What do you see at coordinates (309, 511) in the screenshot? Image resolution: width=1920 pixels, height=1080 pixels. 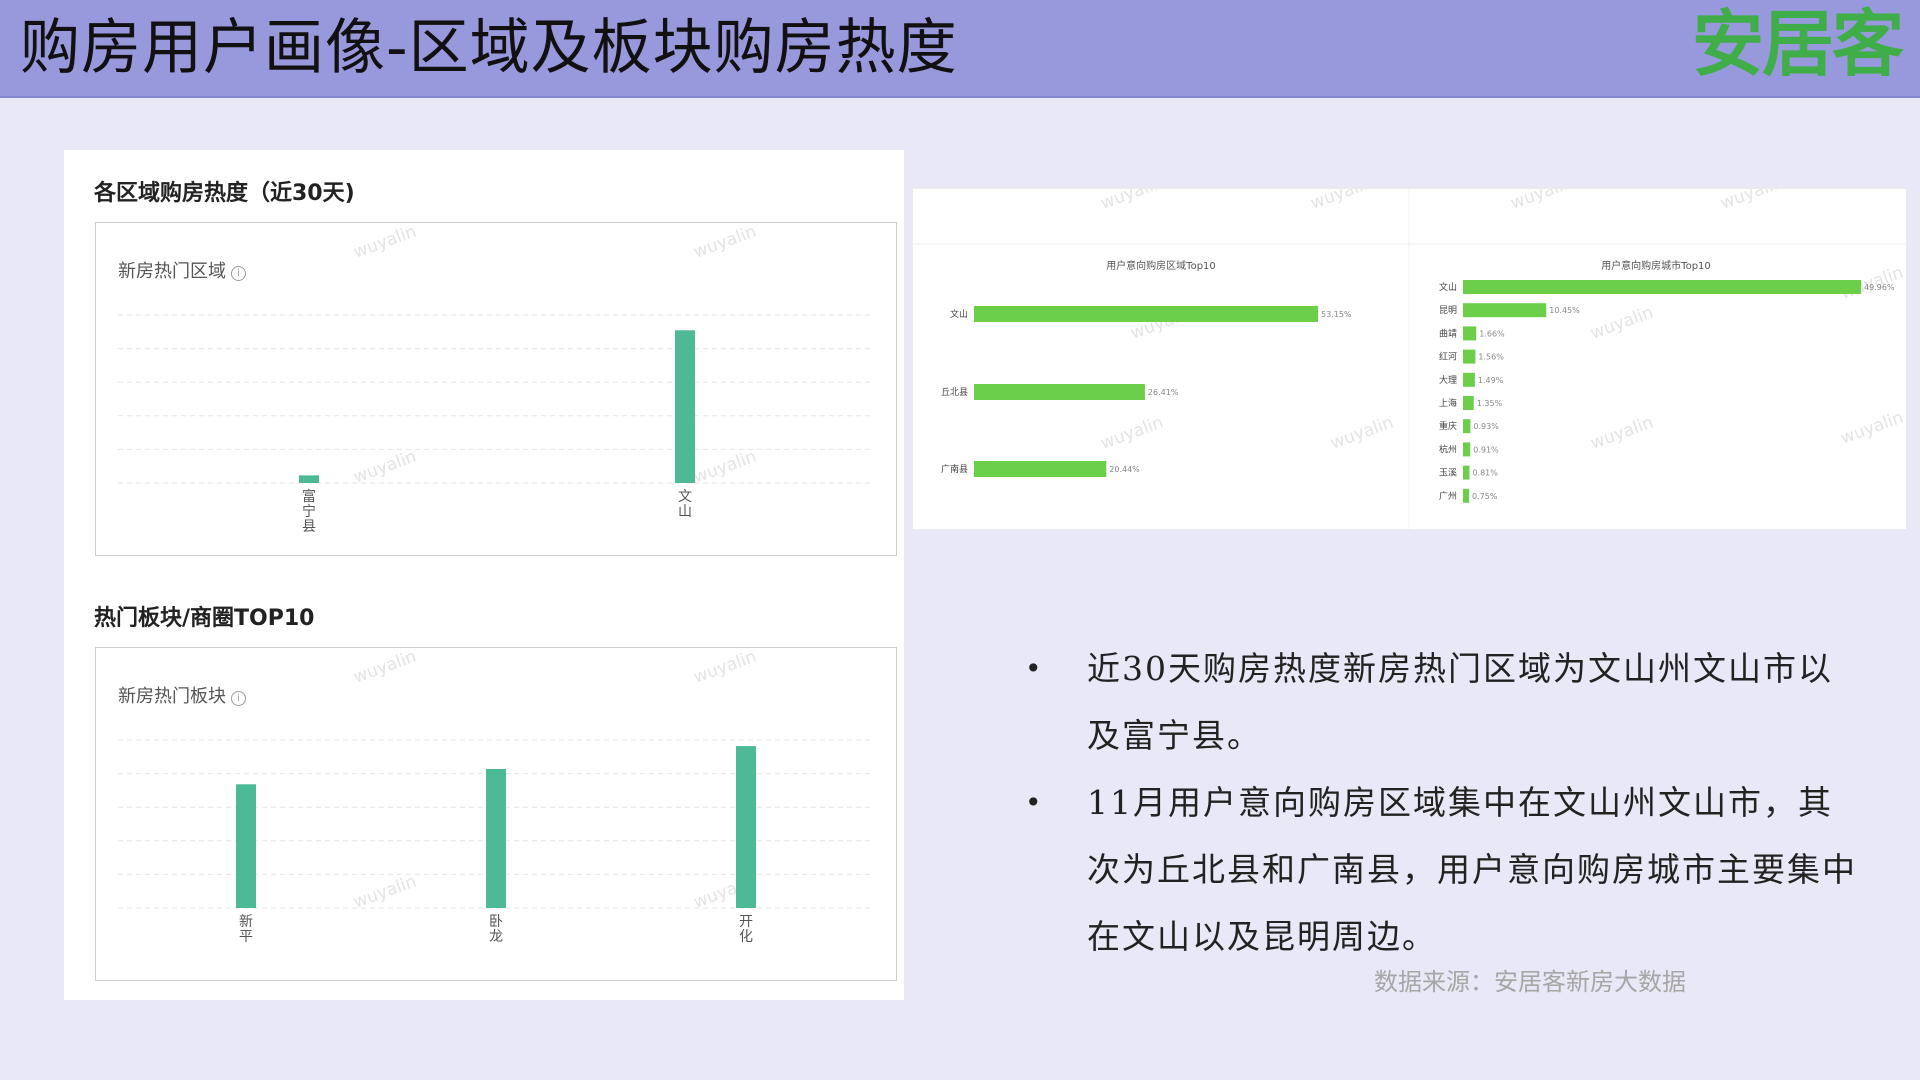 I see `x-tick-label: 富宁县` at bounding box center [309, 511].